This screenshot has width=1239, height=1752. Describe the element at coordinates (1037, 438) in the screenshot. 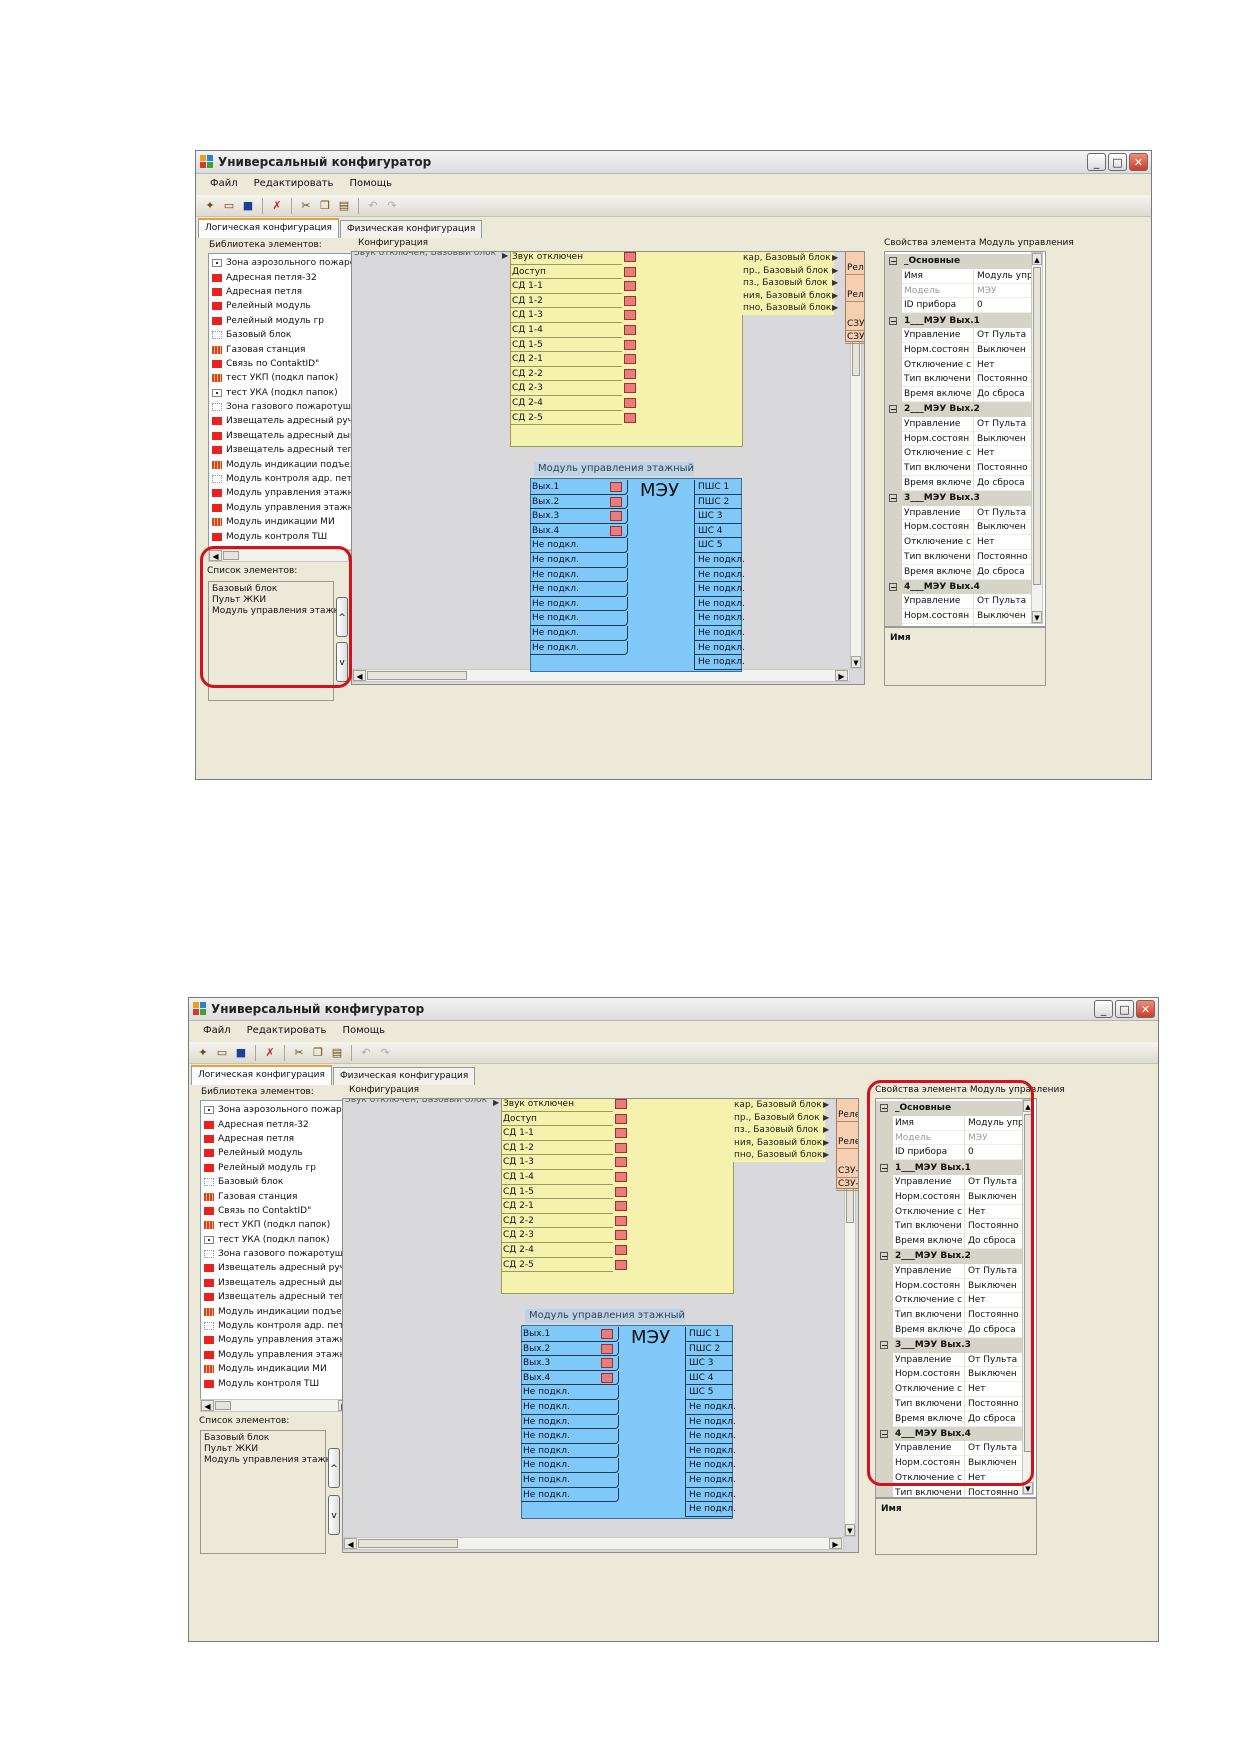

I see `property-vscrollbar: ▲ ▼` at that location.